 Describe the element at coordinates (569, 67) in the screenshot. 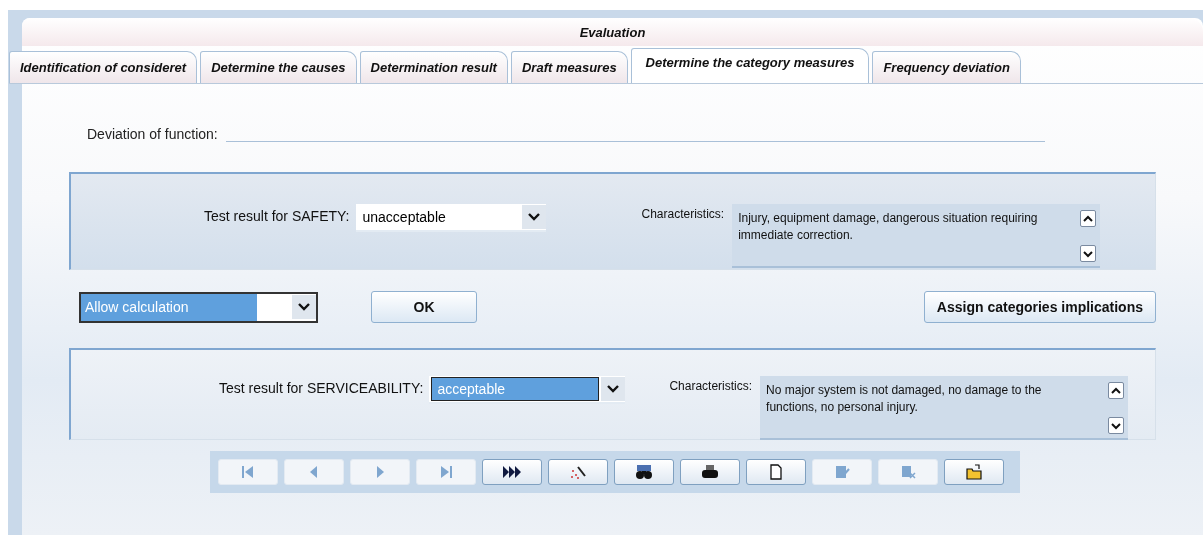

I see `tab: Draft measures` at that location.